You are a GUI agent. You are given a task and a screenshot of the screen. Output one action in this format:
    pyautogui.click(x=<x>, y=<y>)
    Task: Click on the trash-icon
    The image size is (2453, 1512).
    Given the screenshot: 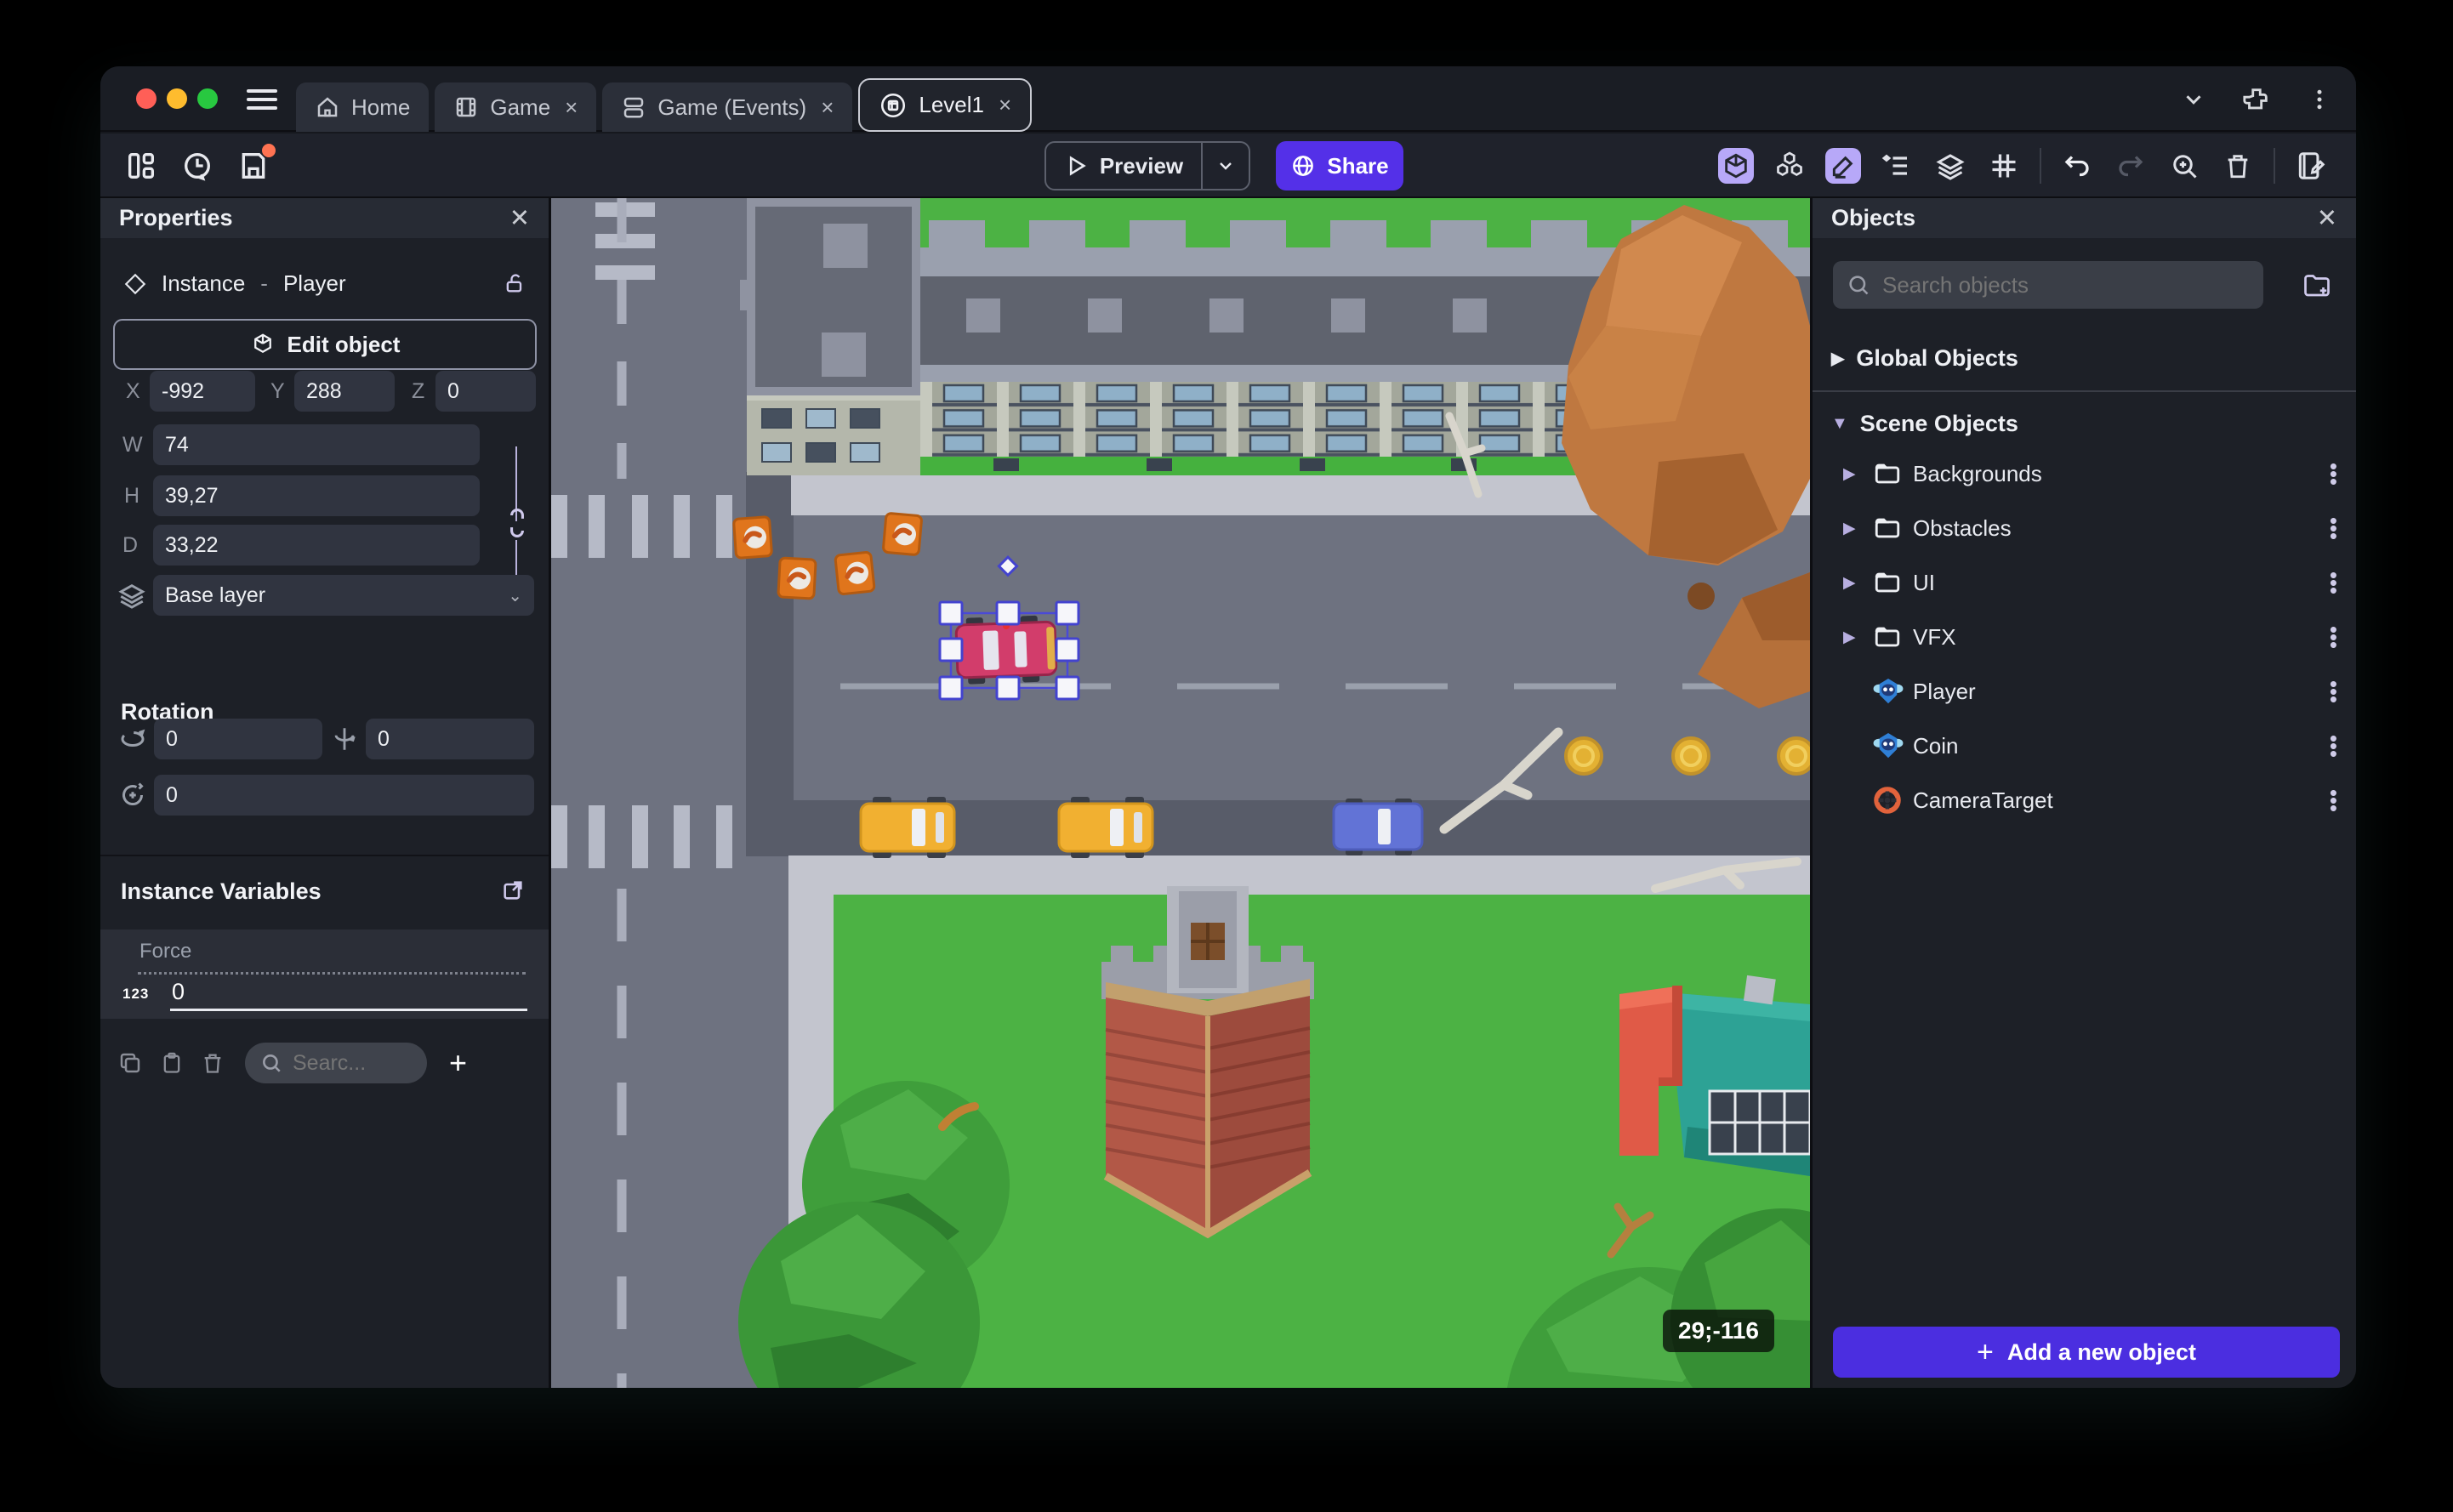 What is the action you would take?
    pyautogui.click(x=213, y=1063)
    